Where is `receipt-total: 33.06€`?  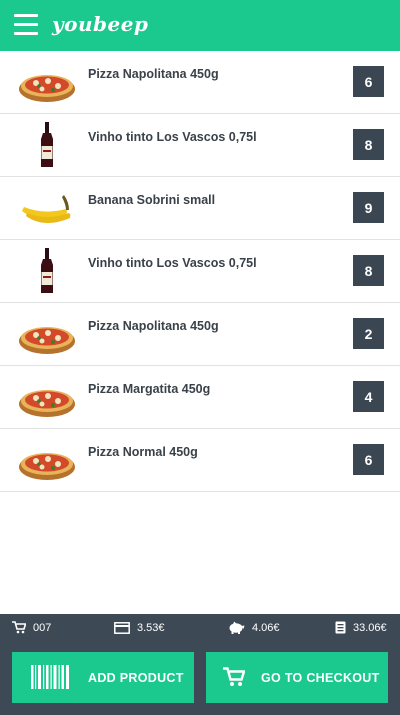 receipt-total: 33.06€ is located at coordinates (370, 627).